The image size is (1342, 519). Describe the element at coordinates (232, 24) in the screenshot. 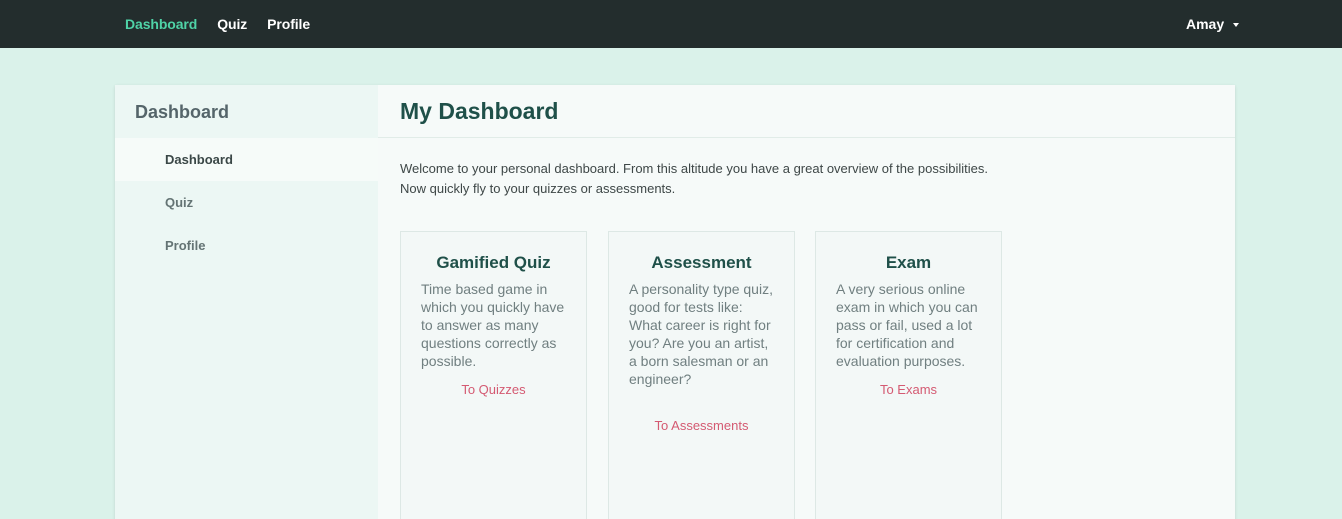

I see `topnav-quiz-link: Quiz` at that location.